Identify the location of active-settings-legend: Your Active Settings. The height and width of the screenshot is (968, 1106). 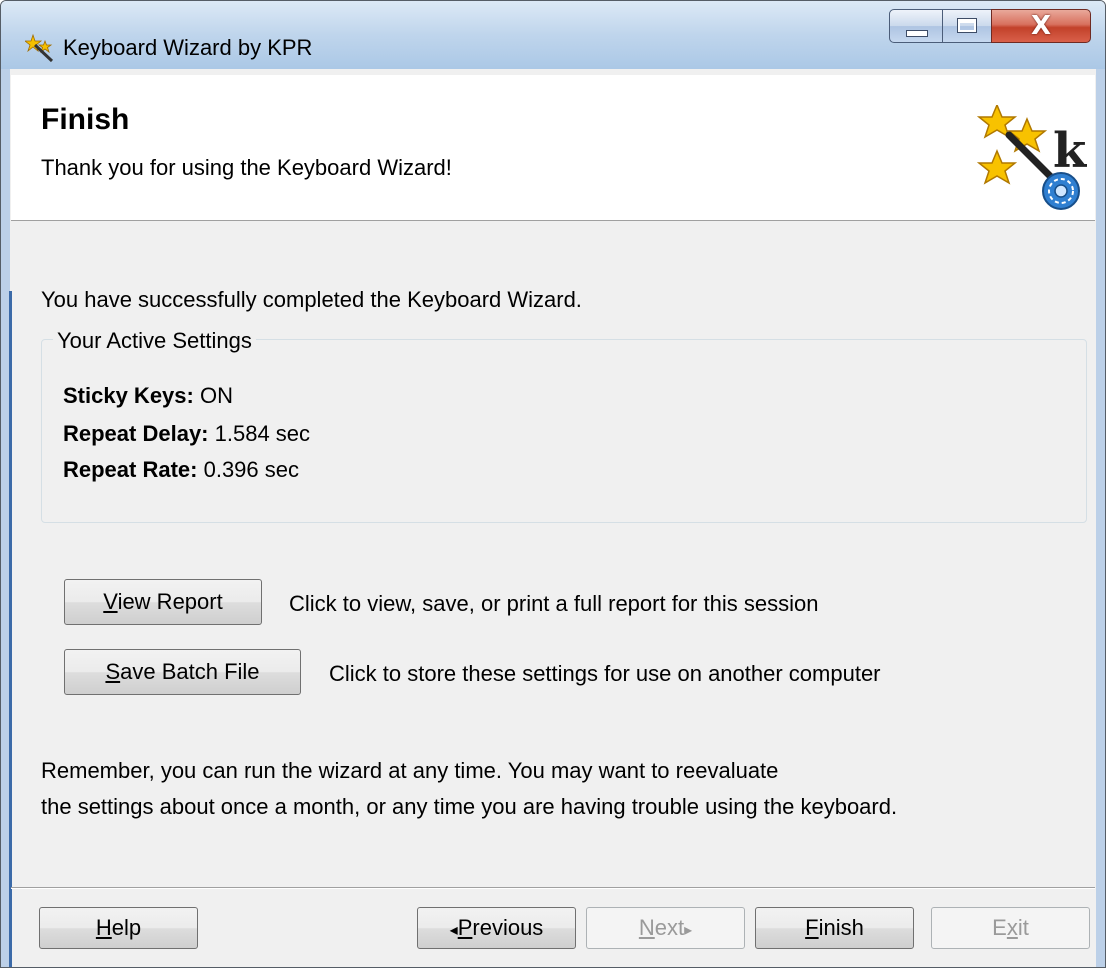
(154, 341).